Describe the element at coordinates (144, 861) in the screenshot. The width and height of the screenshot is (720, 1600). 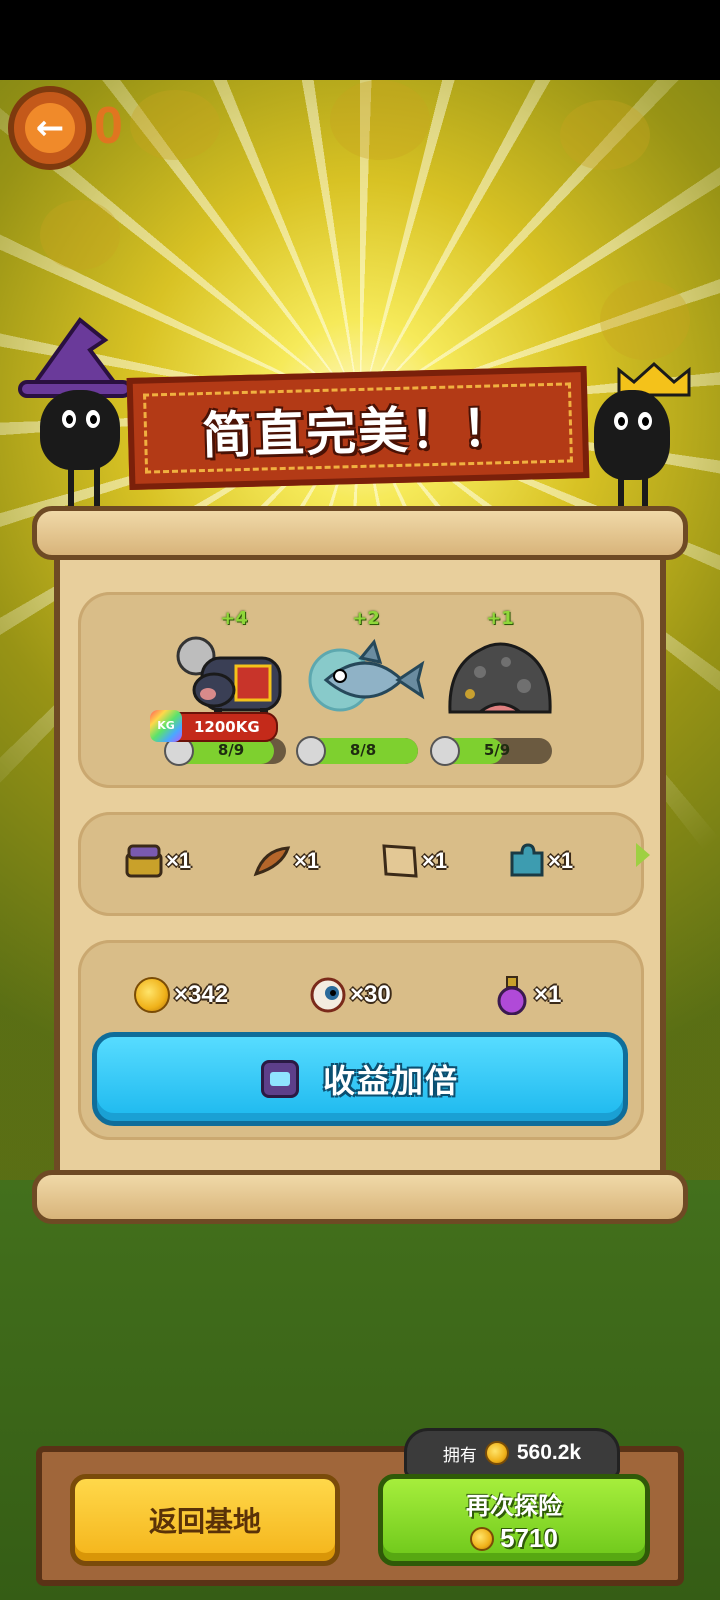
I see `treasure-chest-icon` at that location.